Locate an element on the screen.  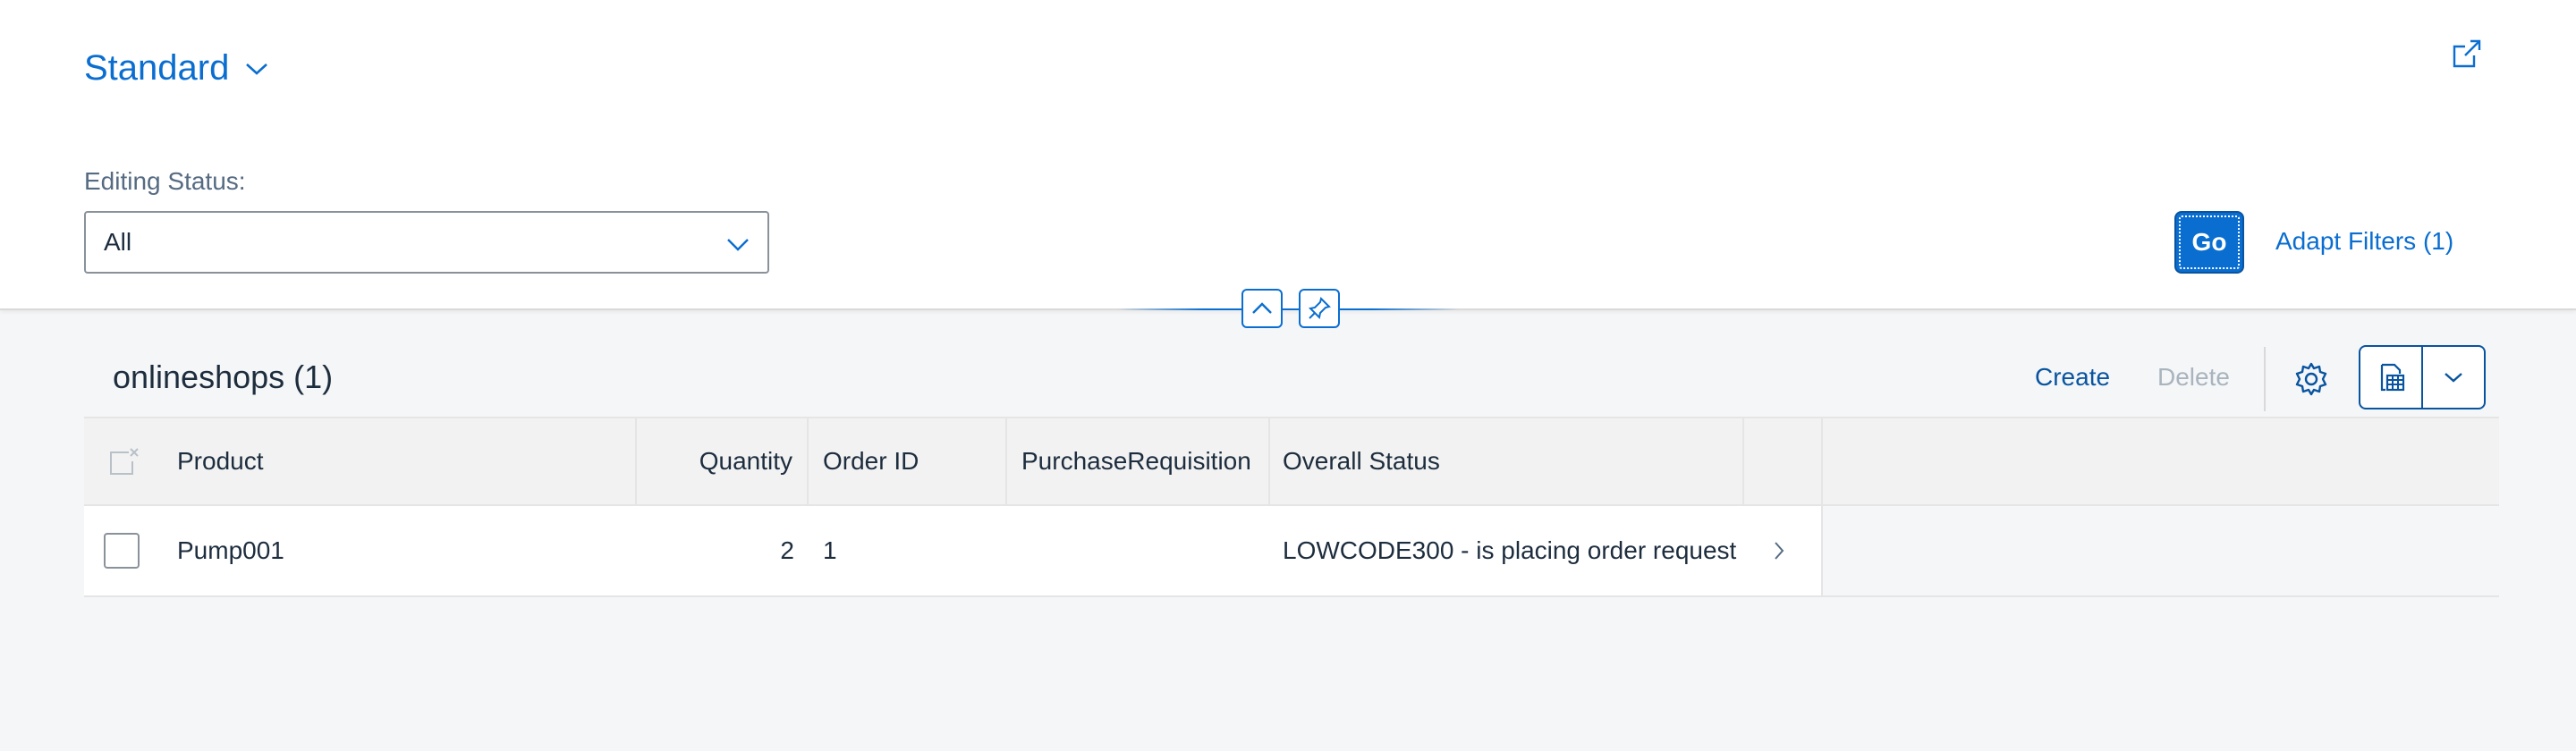
gear-icon is located at coordinates (2311, 379).